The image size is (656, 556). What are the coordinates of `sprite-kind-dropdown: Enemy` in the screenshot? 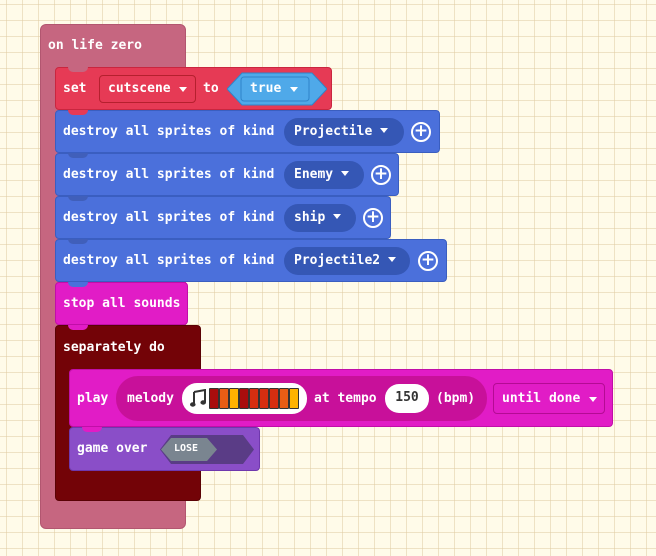 It's located at (324, 175).